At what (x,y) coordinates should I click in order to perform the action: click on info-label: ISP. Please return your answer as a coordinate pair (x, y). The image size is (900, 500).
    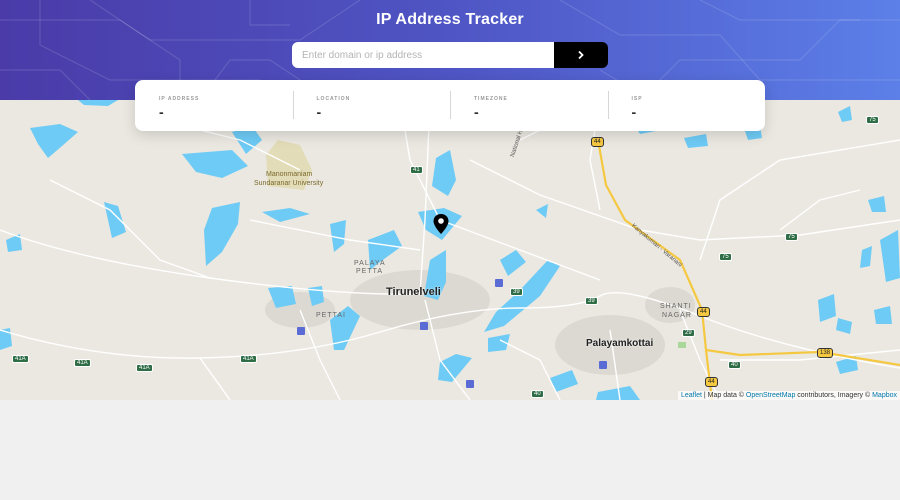
    Looking at the image, I should click on (637, 99).